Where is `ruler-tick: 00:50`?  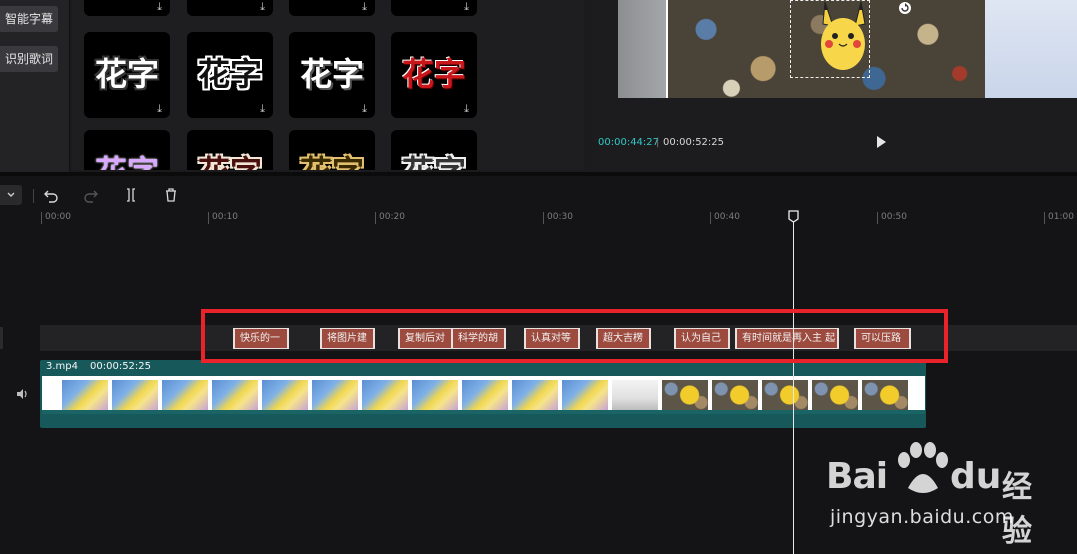
ruler-tick: 00:50 is located at coordinates (892, 218).